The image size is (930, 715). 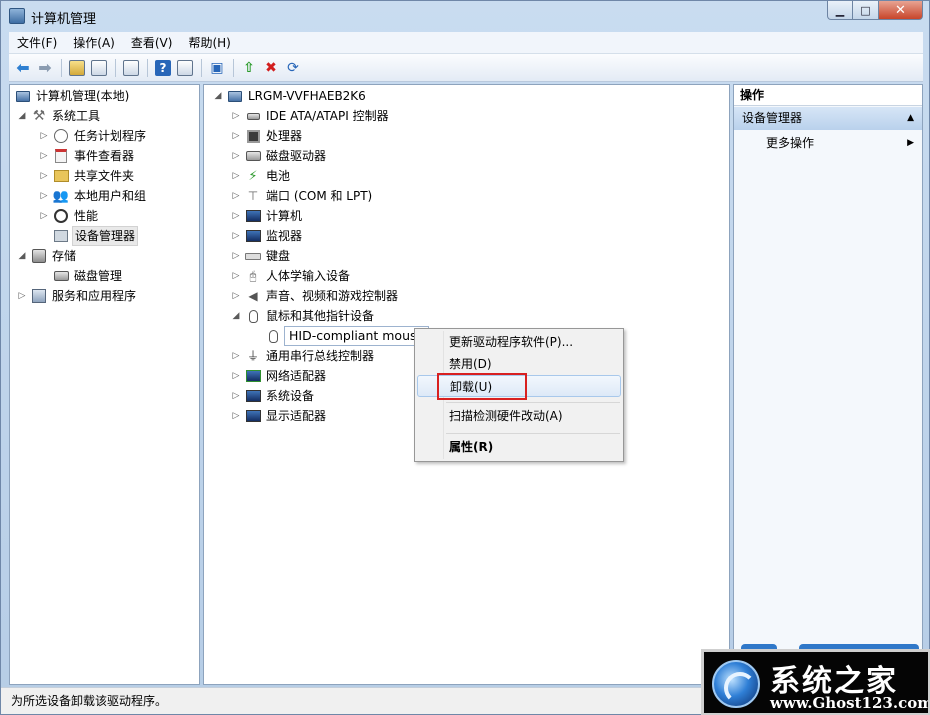 What do you see at coordinates (279, 376) in the screenshot?
I see `device-category-network: ▷ 网络适配器` at bounding box center [279, 376].